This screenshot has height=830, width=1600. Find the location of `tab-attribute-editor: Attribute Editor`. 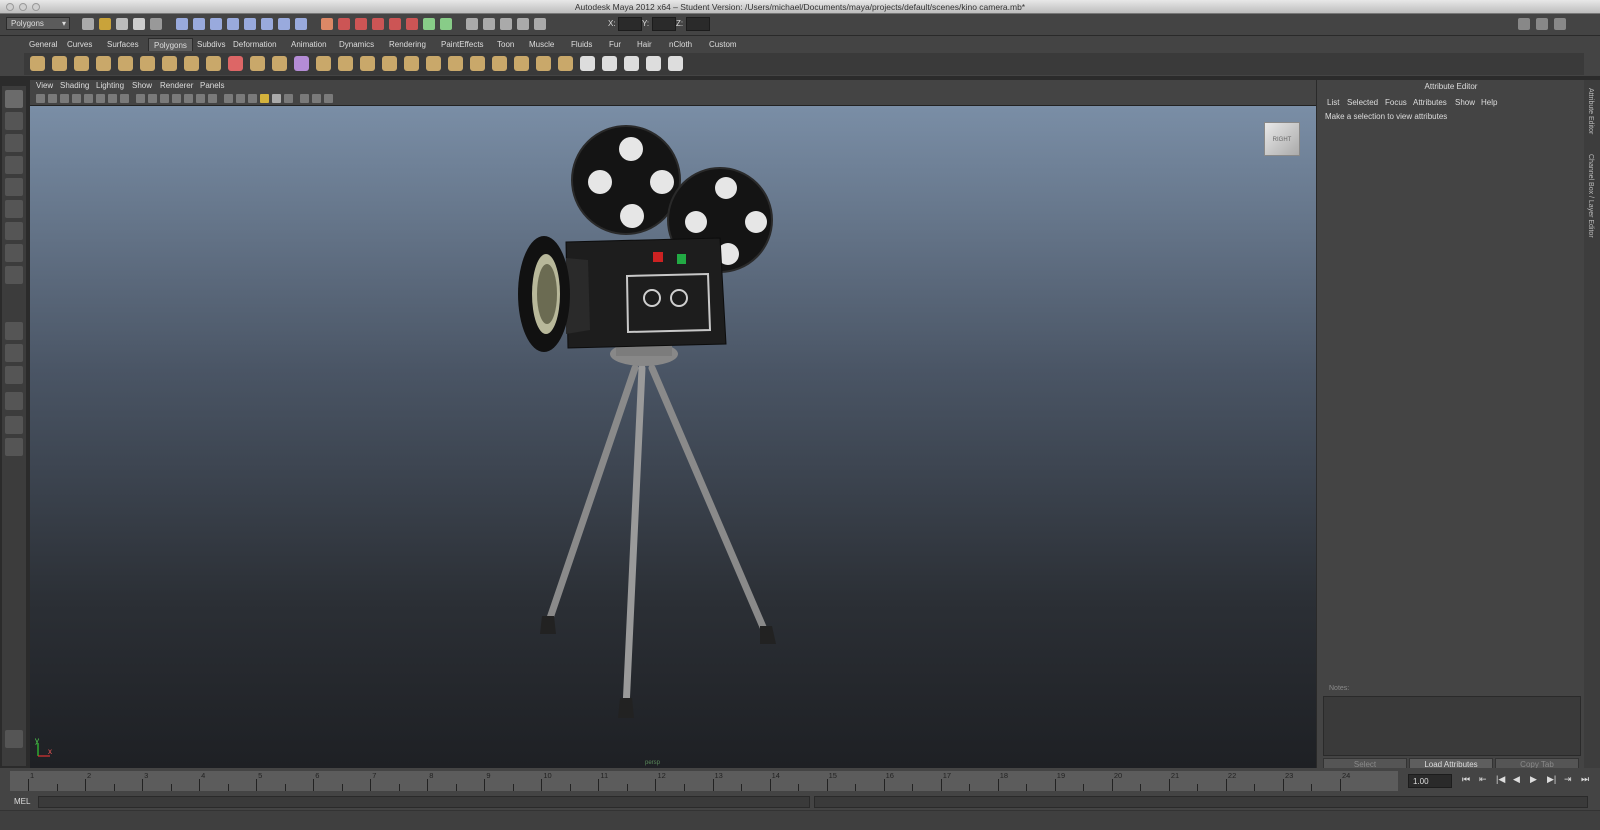

tab-attribute-editor: Attribute Editor is located at coordinates (1590, 111).